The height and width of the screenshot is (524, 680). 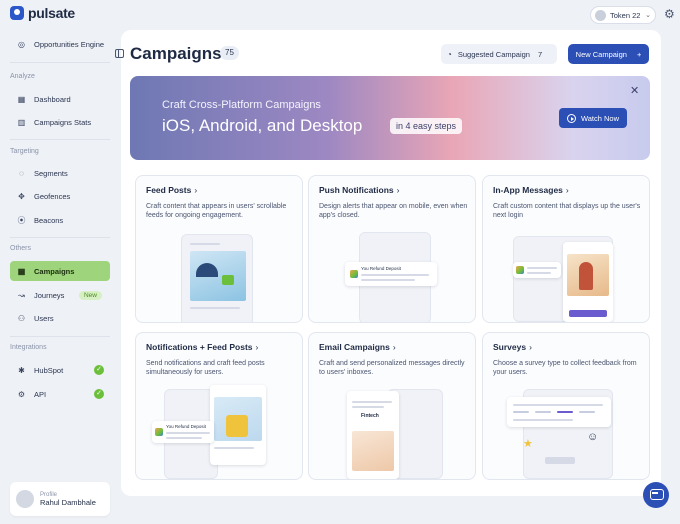 What do you see at coordinates (22, 76) in the screenshot?
I see `section-label-analyze: Analyze` at bounding box center [22, 76].